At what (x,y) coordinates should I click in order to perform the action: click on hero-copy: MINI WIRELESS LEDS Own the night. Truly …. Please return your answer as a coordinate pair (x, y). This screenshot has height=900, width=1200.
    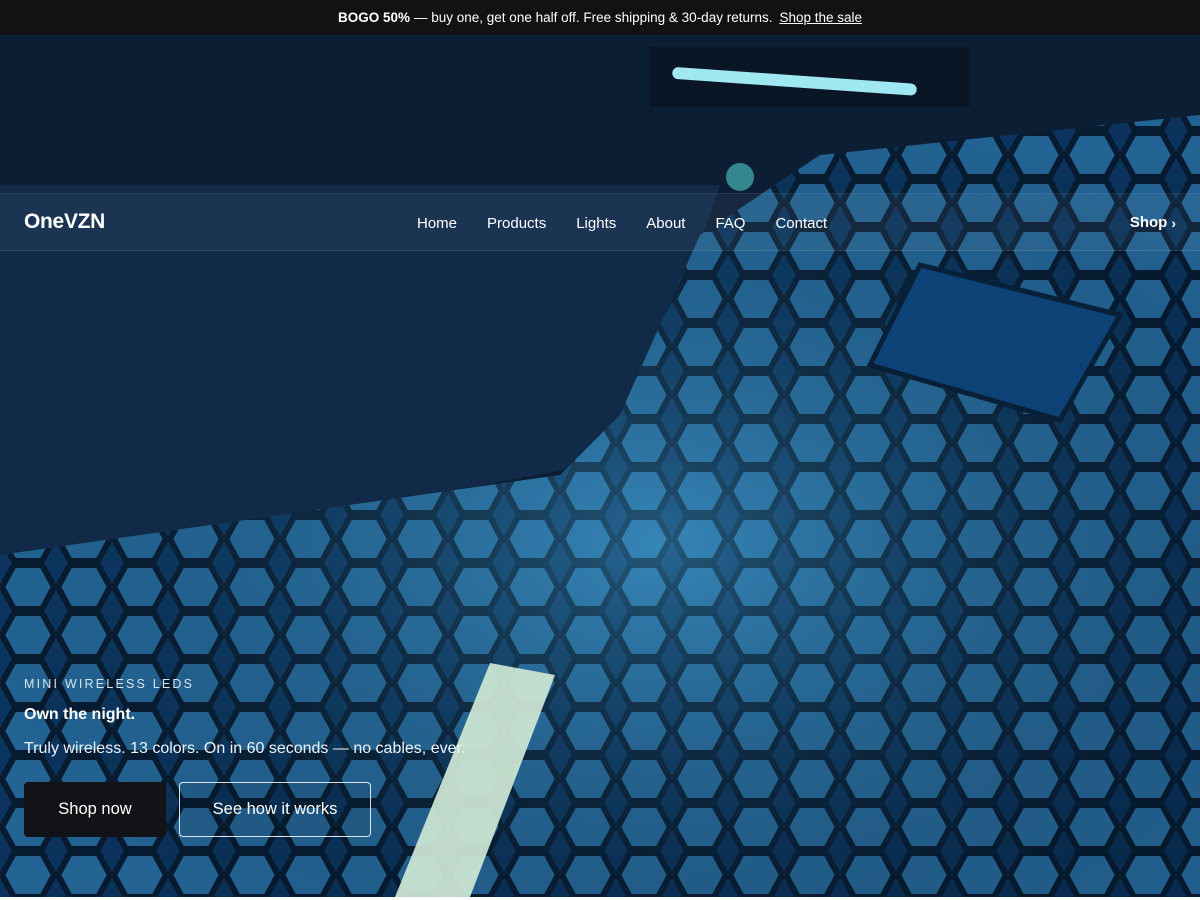
    Looking at the image, I should click on (244, 717).